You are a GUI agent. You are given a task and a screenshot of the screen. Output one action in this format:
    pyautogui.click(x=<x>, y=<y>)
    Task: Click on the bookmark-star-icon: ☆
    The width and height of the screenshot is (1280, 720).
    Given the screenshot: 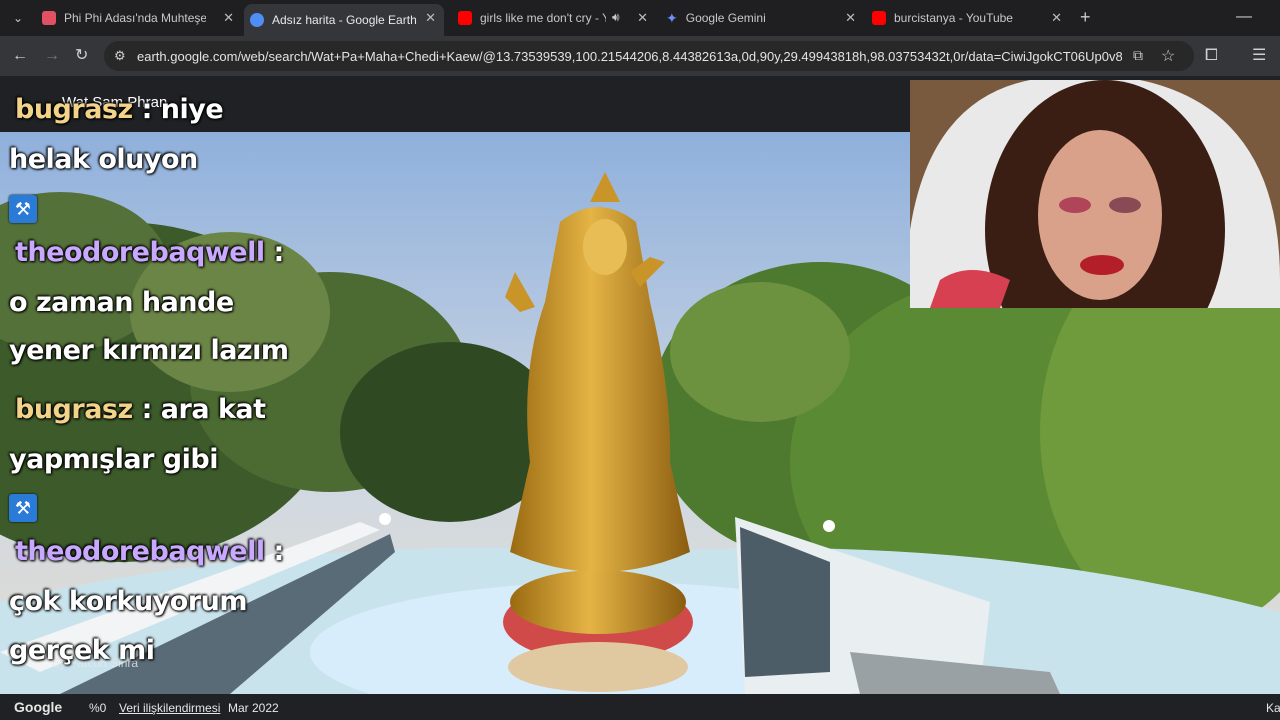 What is the action you would take?
    pyautogui.click(x=1168, y=56)
    